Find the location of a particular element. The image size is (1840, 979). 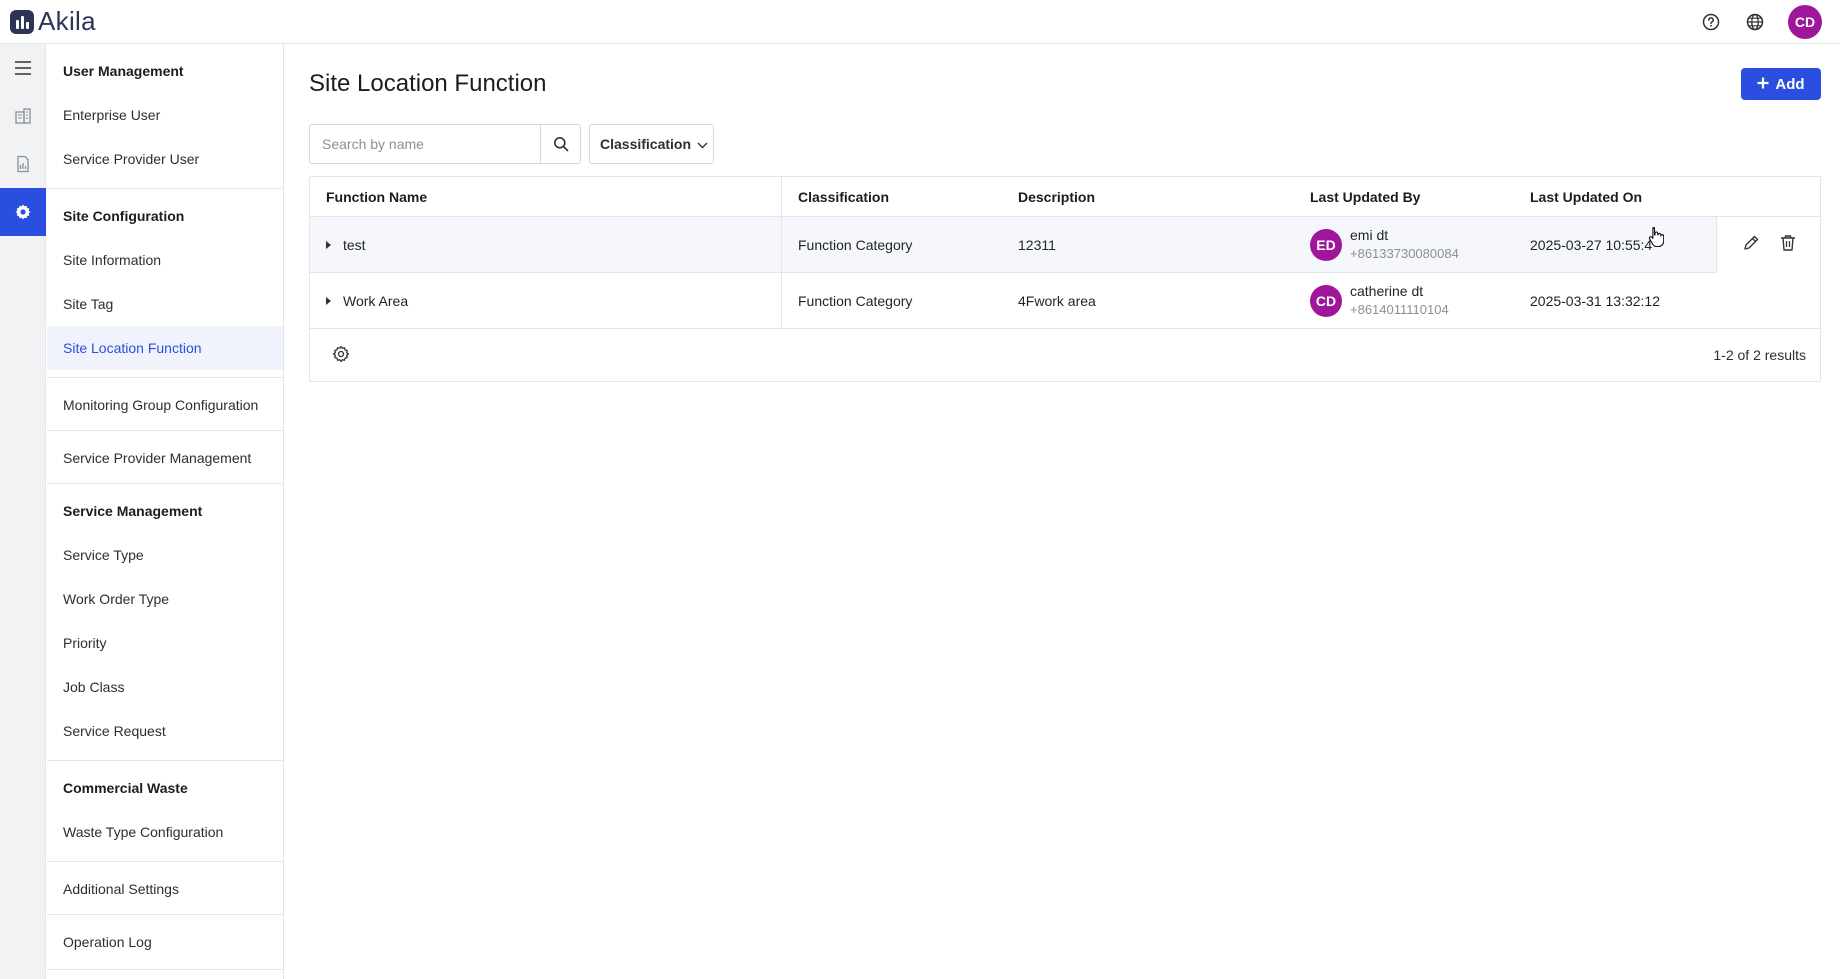

results-count: 1-2 of 2 results is located at coordinates (1759, 355).